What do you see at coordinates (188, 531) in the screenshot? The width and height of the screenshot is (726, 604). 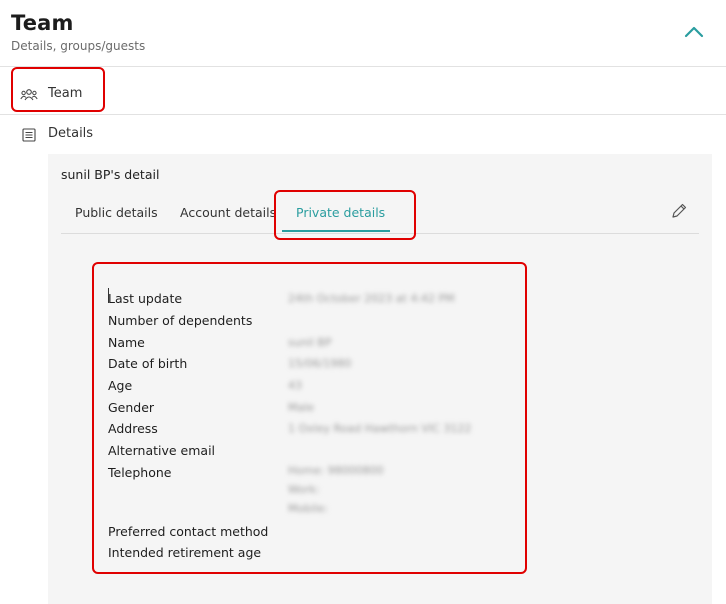 I see `field-label-preferred-contact: Preferred contact method` at bounding box center [188, 531].